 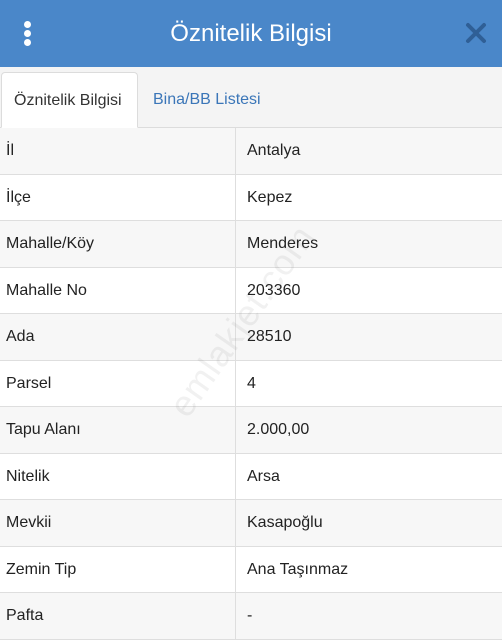 I want to click on row-value: -, so click(x=250, y=615).